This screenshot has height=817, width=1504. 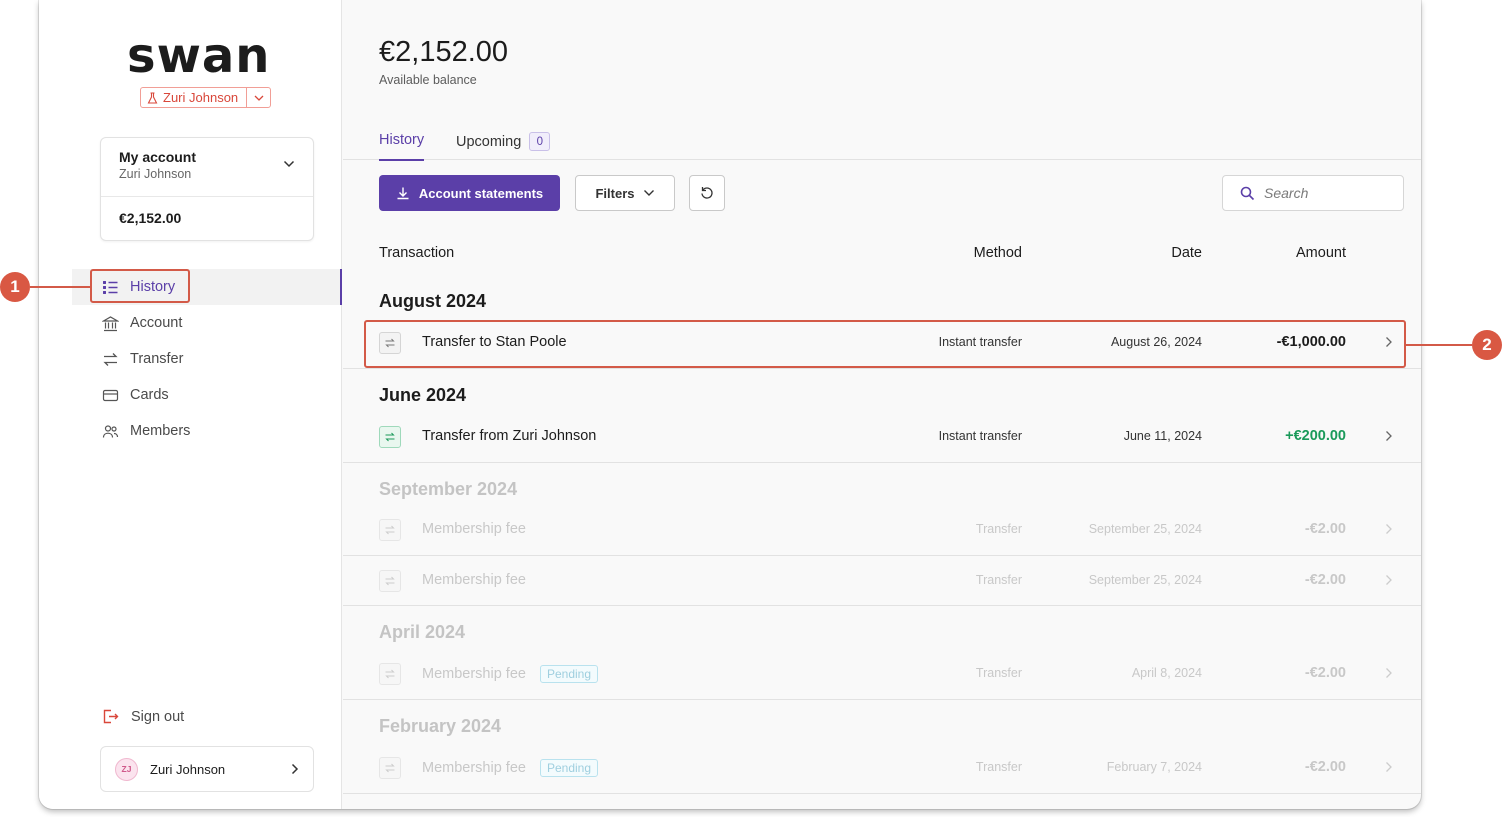 What do you see at coordinates (111, 716) in the screenshot?
I see `sign-out-icon` at bounding box center [111, 716].